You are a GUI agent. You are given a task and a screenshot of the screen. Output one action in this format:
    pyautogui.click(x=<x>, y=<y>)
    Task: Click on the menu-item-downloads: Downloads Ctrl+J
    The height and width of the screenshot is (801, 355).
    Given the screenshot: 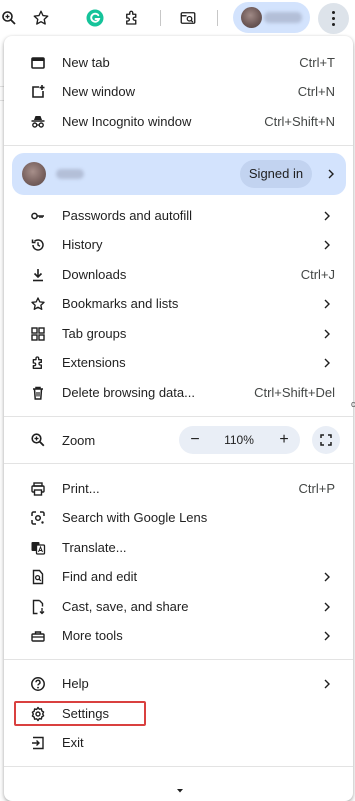 What is the action you would take?
    pyautogui.click(x=178, y=274)
    